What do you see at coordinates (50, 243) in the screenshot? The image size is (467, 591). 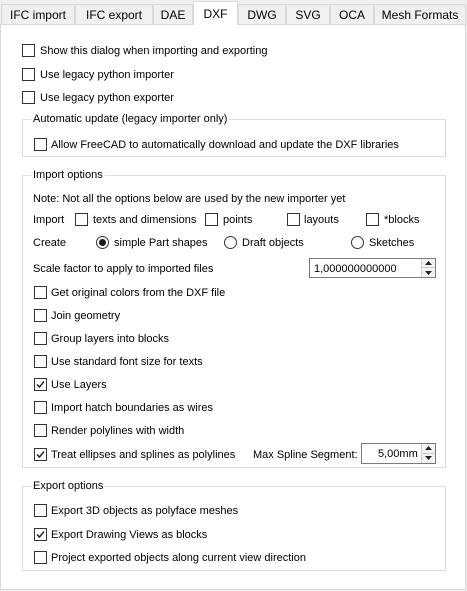 I see `create-row-label: Create` at bounding box center [50, 243].